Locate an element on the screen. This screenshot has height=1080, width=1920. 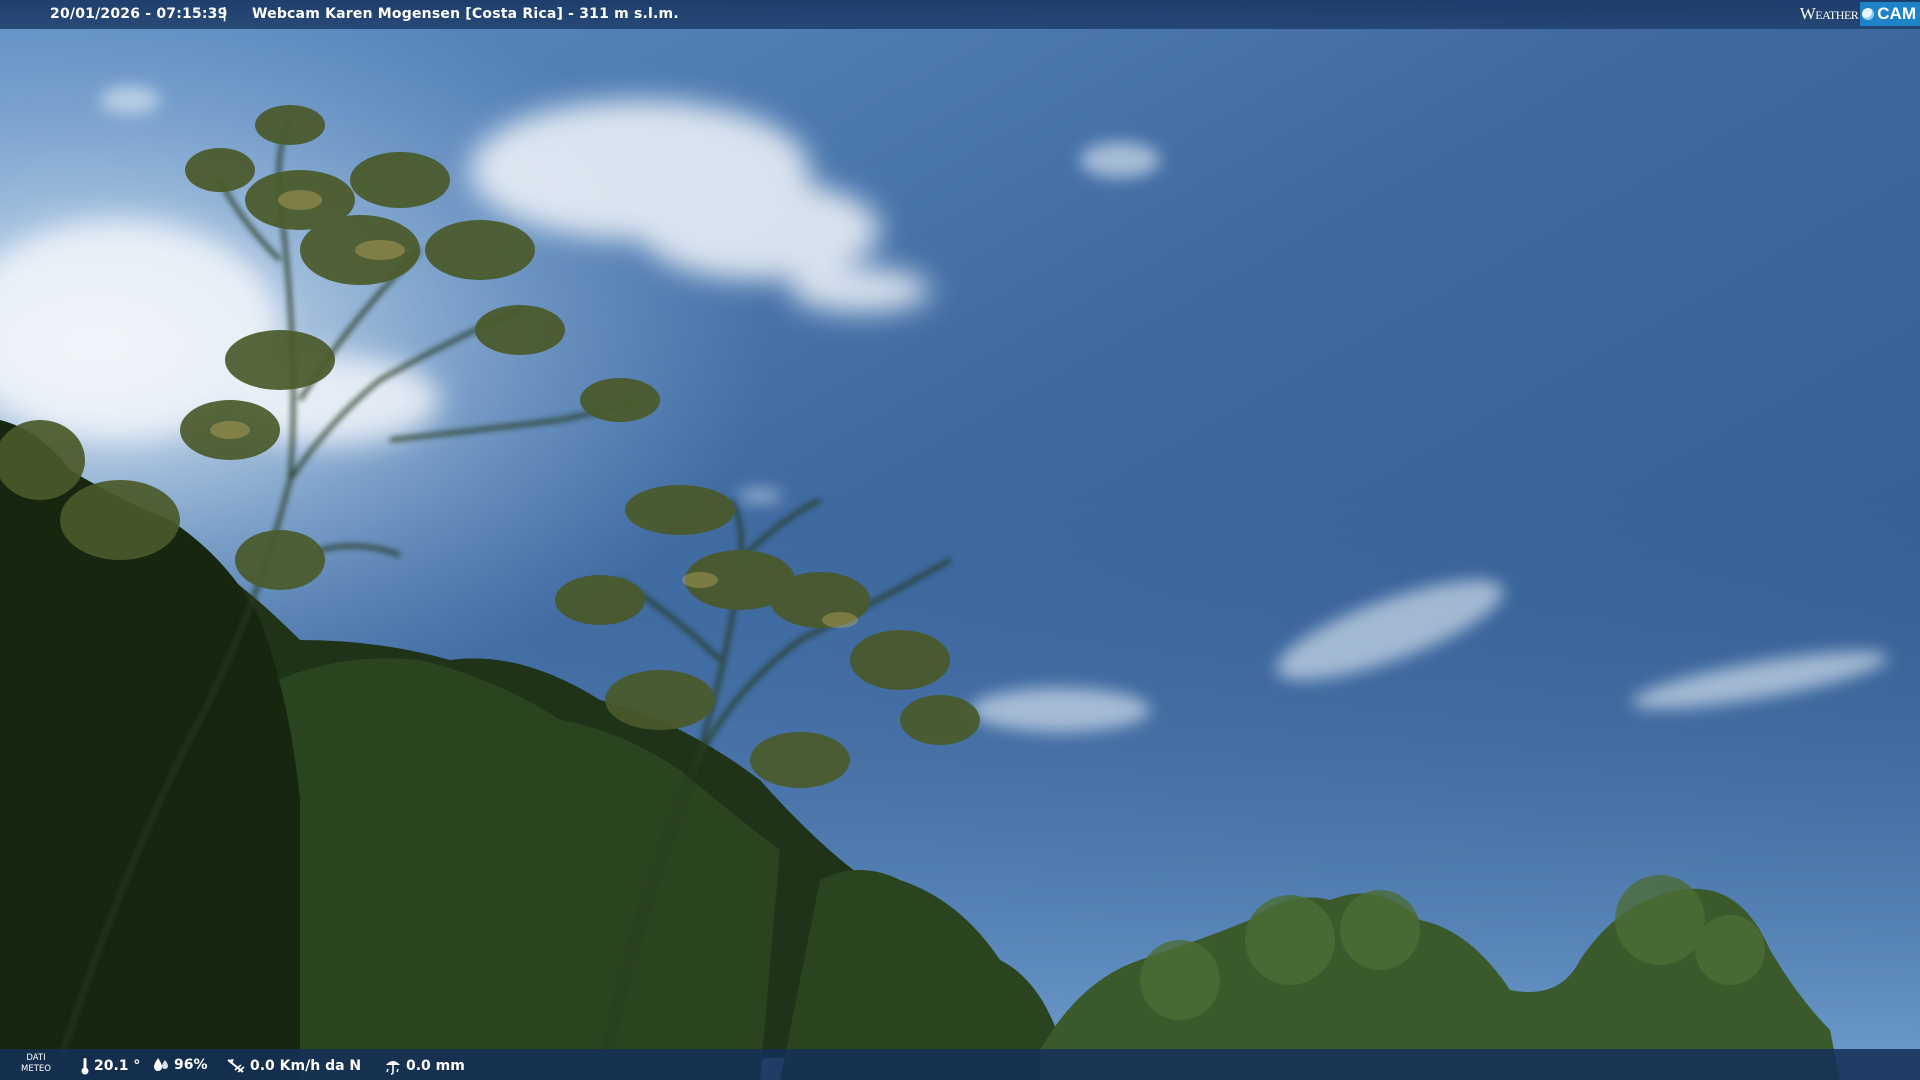
weather-data-label: DATI METEO is located at coordinates (36, 1064).